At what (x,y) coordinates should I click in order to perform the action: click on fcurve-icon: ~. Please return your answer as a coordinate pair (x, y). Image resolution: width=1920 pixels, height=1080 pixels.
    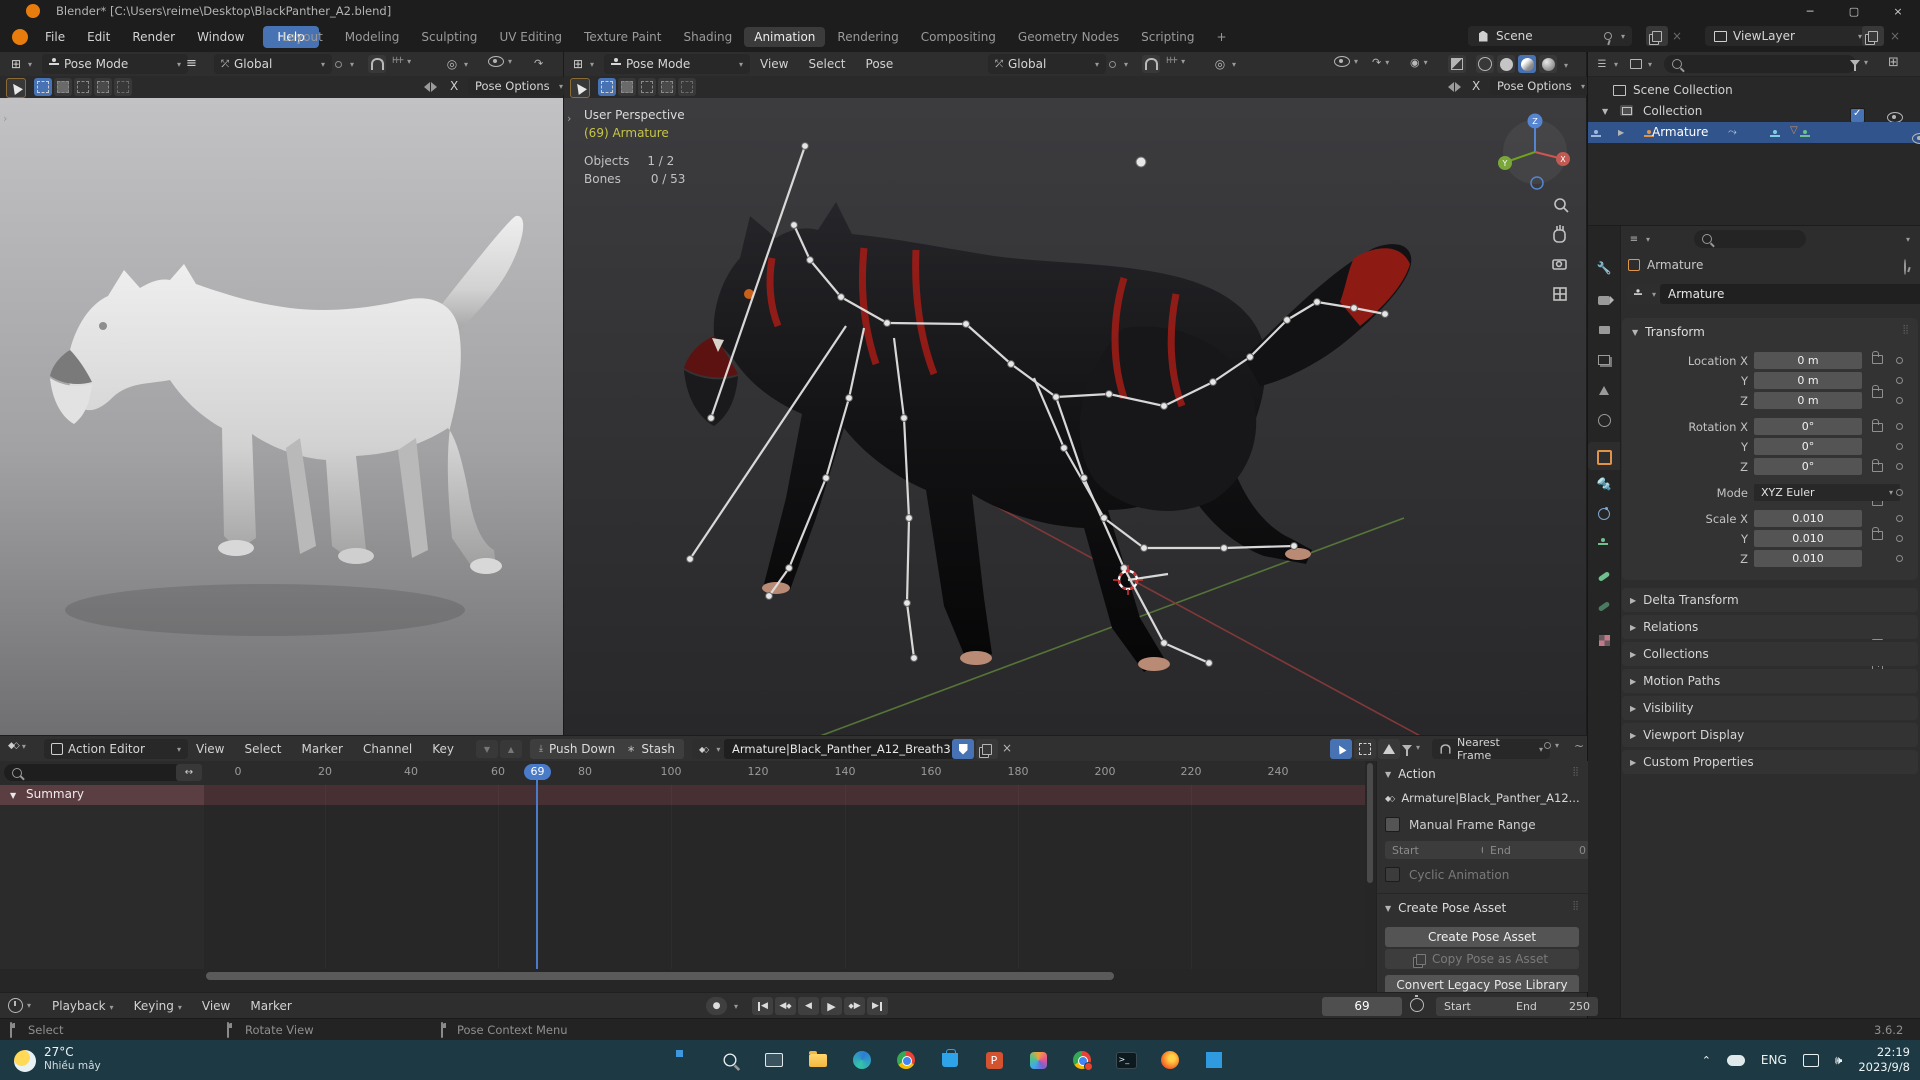
    Looking at the image, I should click on (1579, 746).